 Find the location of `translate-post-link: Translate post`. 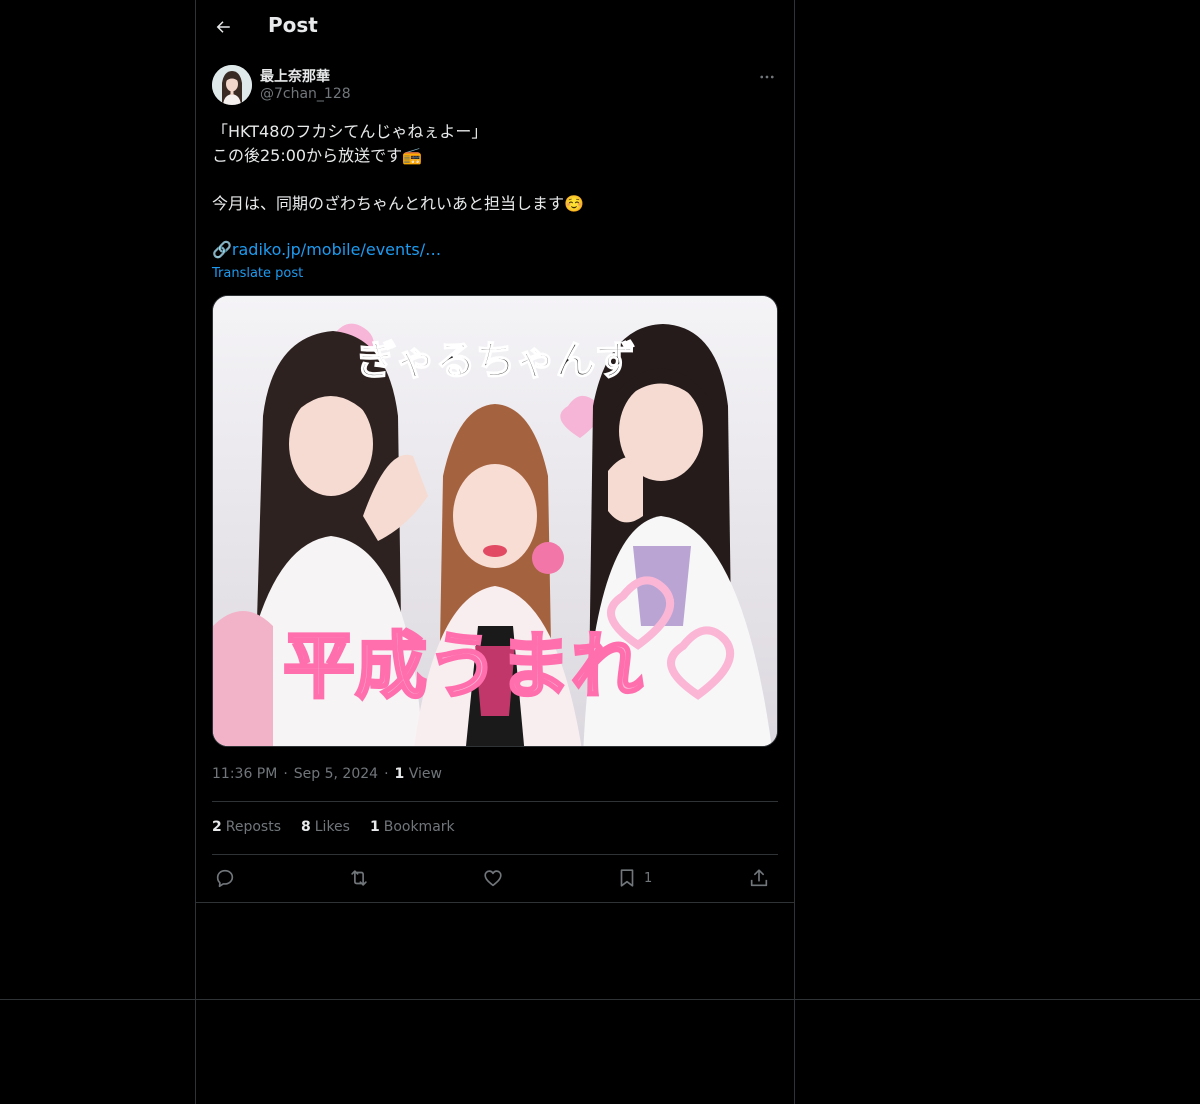

translate-post-link: Translate post is located at coordinates (257, 273).